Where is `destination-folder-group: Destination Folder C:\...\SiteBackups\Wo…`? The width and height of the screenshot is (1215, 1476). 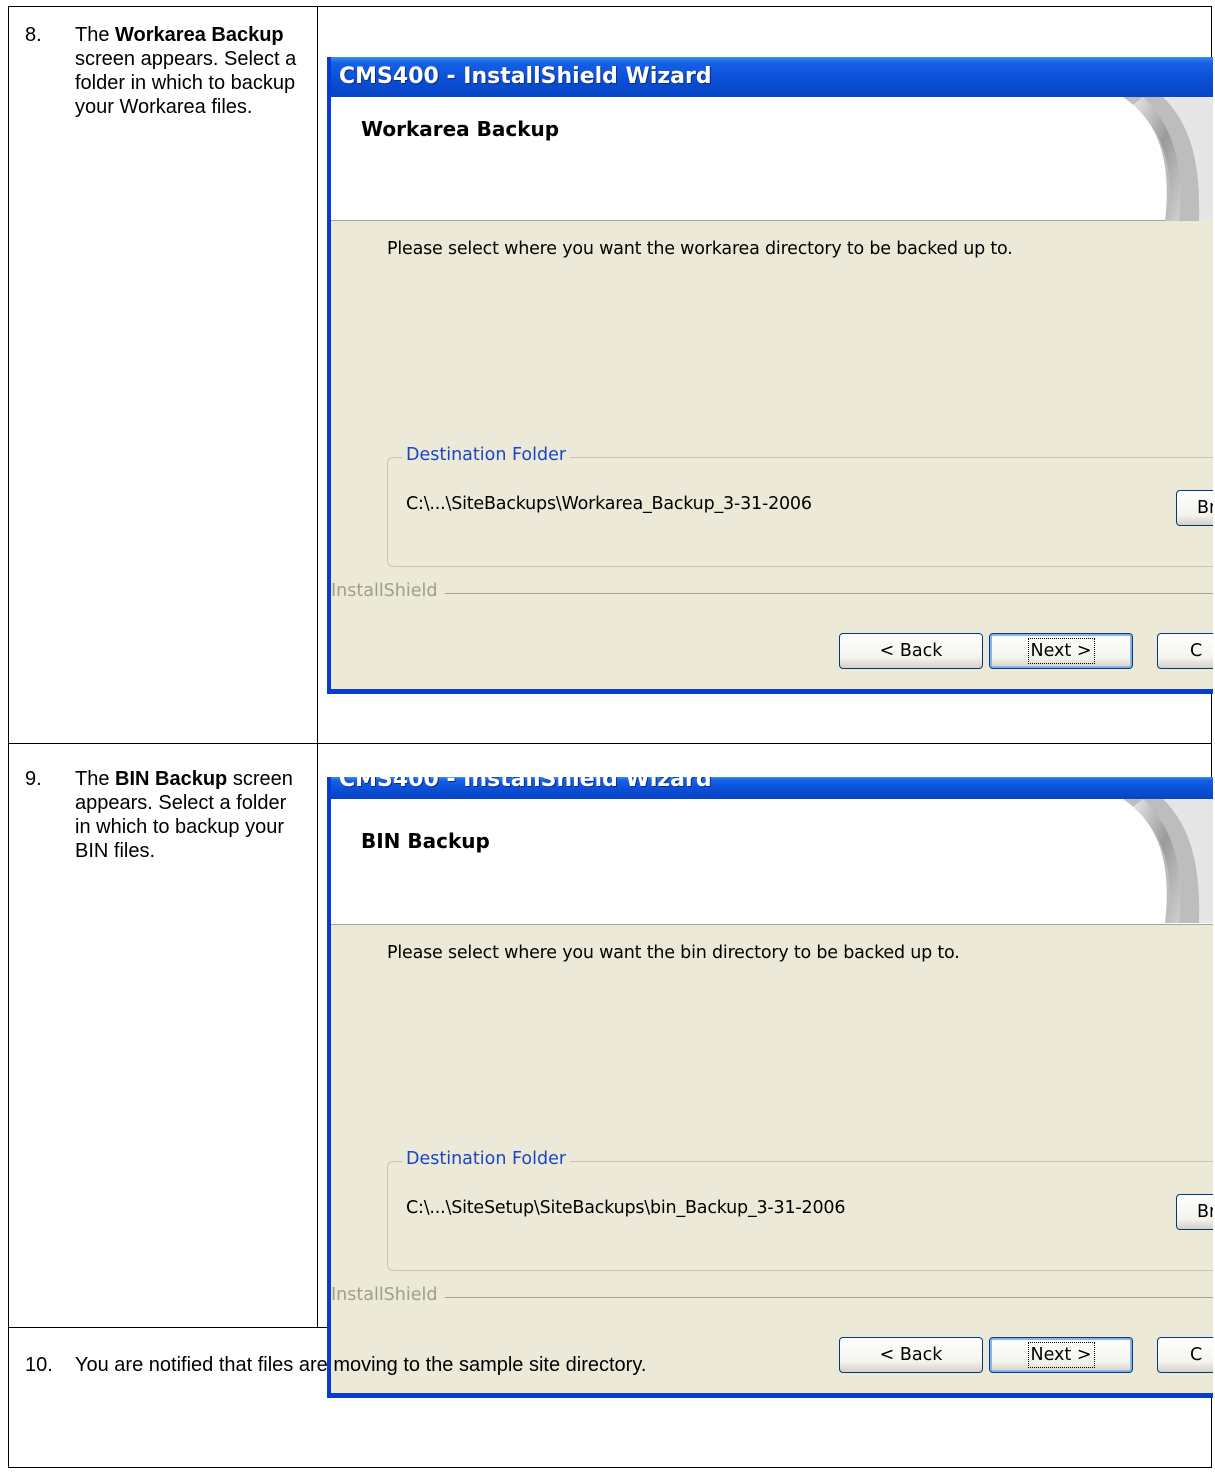
destination-folder-group: Destination Folder C:\...\SiteBackups\Wo… is located at coordinates (800, 506).